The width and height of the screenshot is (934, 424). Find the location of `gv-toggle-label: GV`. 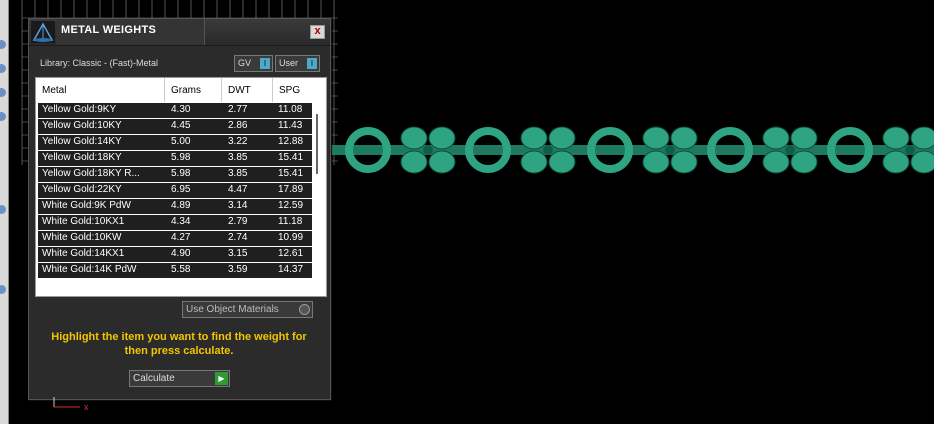

gv-toggle-label: GV is located at coordinates (245, 63).